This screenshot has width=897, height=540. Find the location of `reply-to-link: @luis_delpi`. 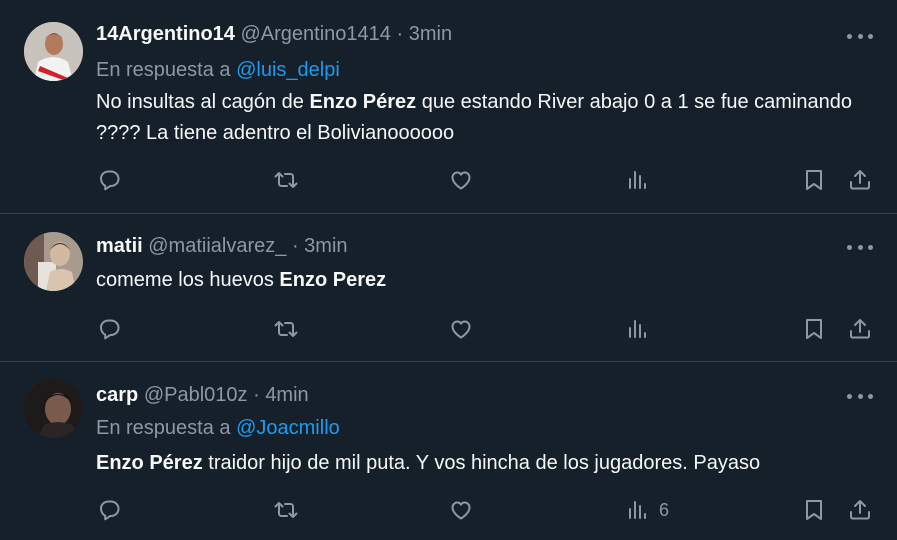

reply-to-link: @luis_delpi is located at coordinates (288, 70).